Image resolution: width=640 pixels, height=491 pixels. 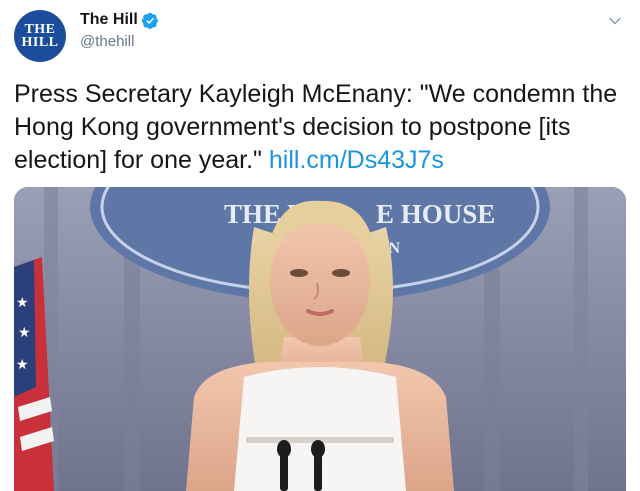 What do you see at coordinates (107, 41) in the screenshot?
I see `author-handle: @thehill` at bounding box center [107, 41].